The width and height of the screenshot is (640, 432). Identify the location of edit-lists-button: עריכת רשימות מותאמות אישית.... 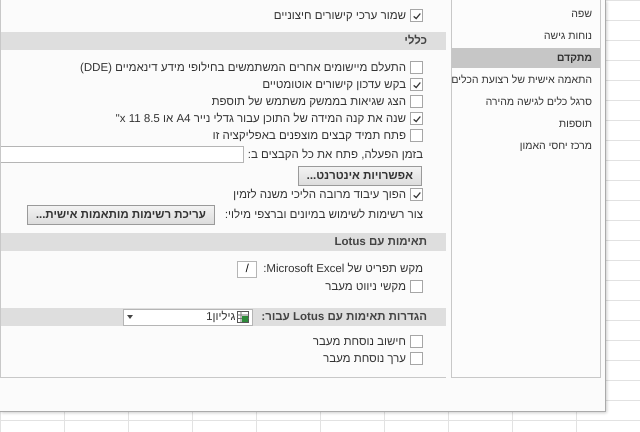
(120, 215).